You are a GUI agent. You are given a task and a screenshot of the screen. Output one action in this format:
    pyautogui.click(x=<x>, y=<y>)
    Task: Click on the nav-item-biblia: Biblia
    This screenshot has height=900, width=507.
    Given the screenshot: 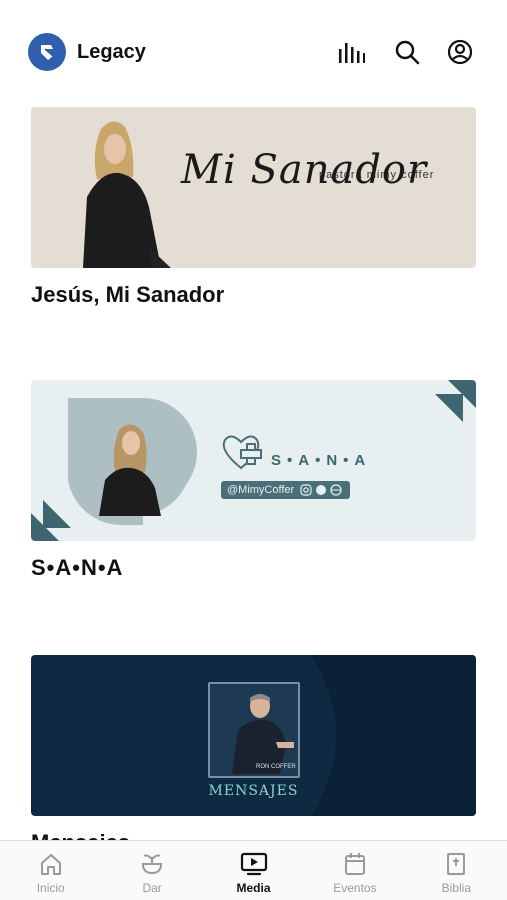 What is the action you would take?
    pyautogui.click(x=456, y=870)
    